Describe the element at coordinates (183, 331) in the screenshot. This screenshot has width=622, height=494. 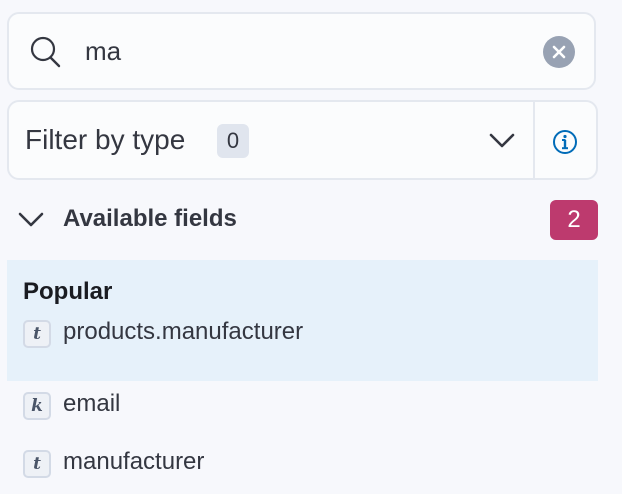
I see `field-name: products.manufacturer` at that location.